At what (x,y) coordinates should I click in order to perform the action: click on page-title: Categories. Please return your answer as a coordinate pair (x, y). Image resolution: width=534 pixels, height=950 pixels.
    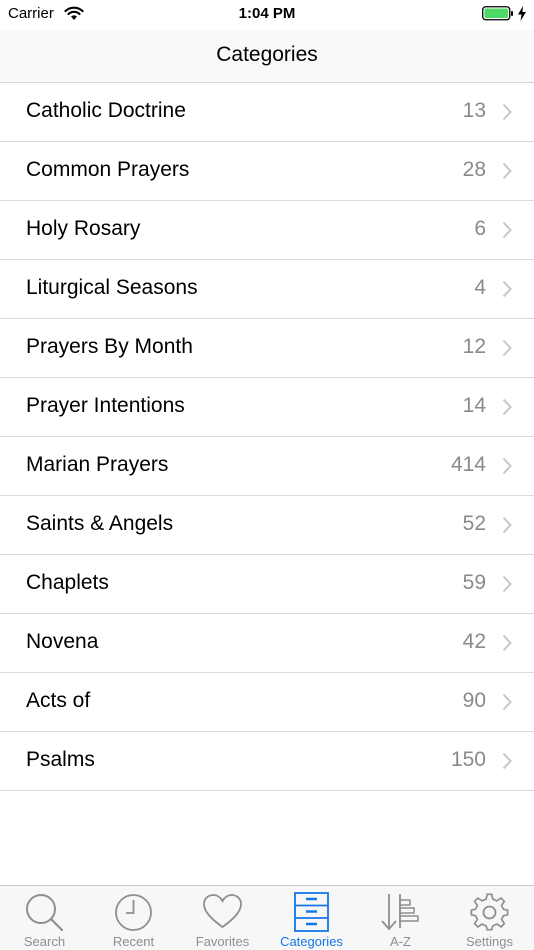
    Looking at the image, I should click on (267, 54).